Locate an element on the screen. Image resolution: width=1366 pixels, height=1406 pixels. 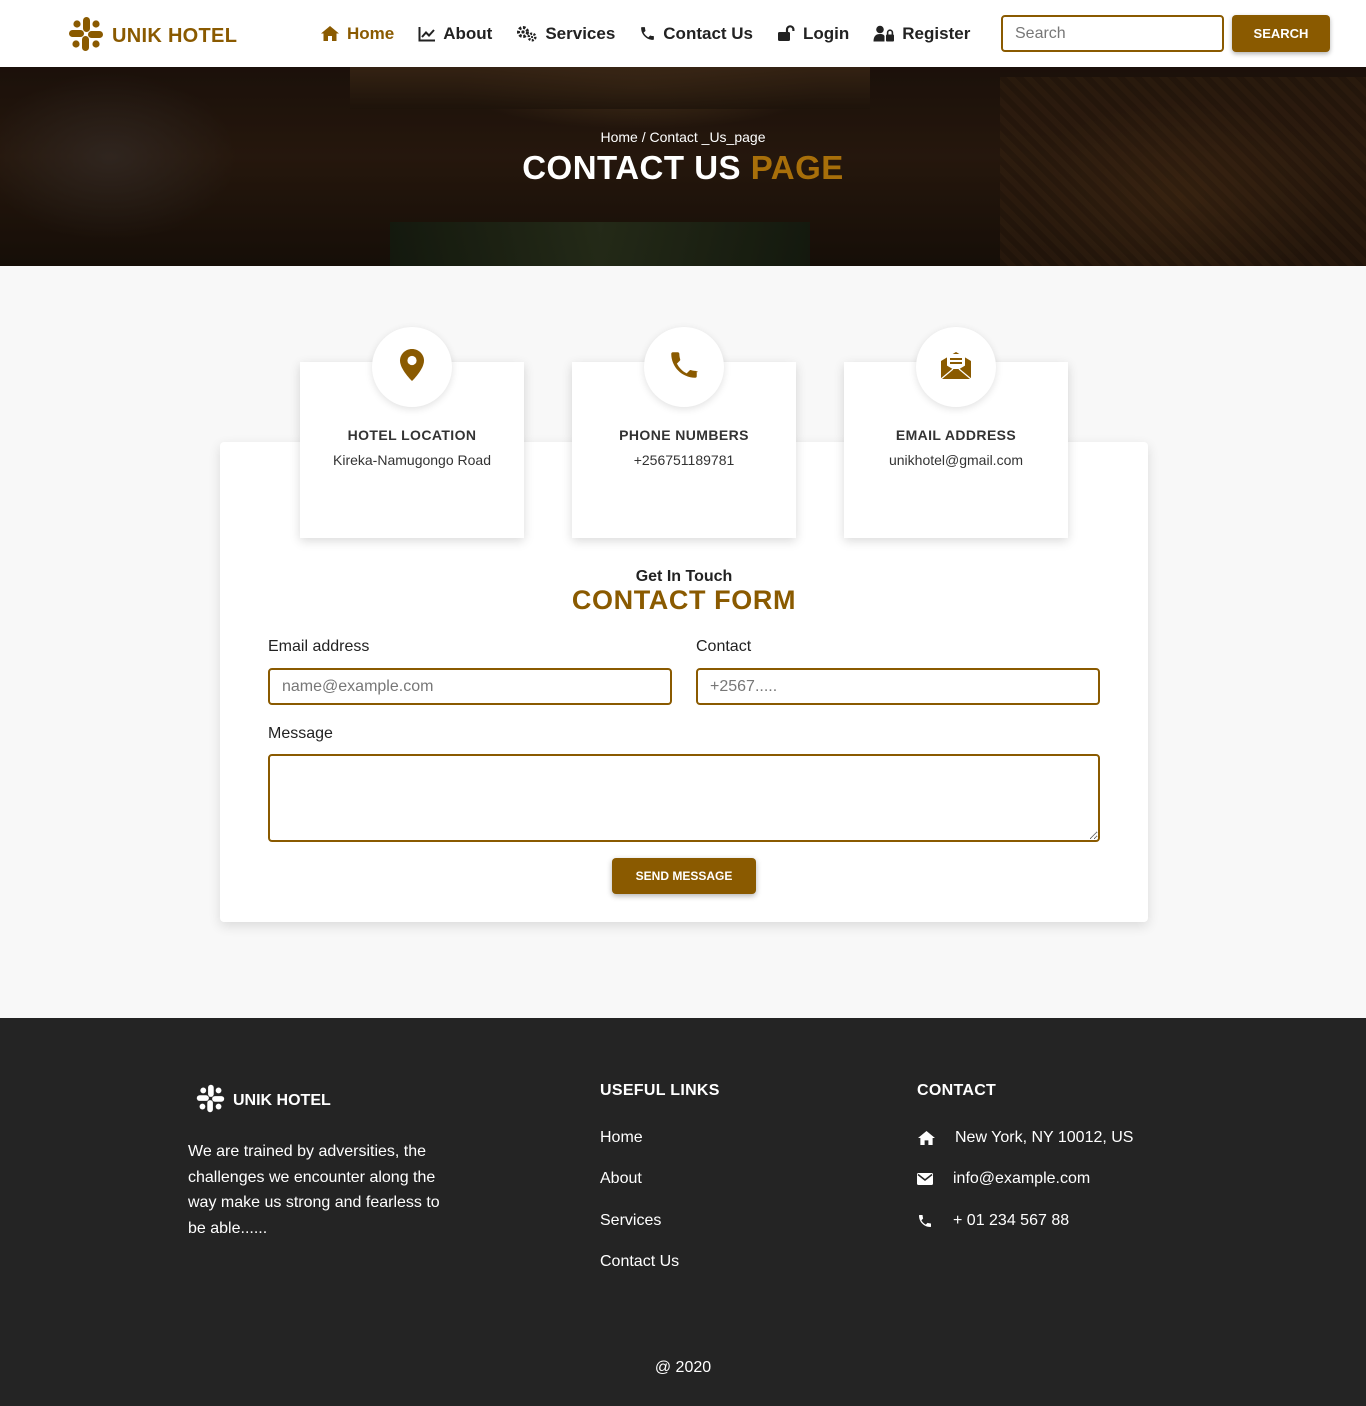
envelope-open-text-icon is located at coordinates (956, 367).